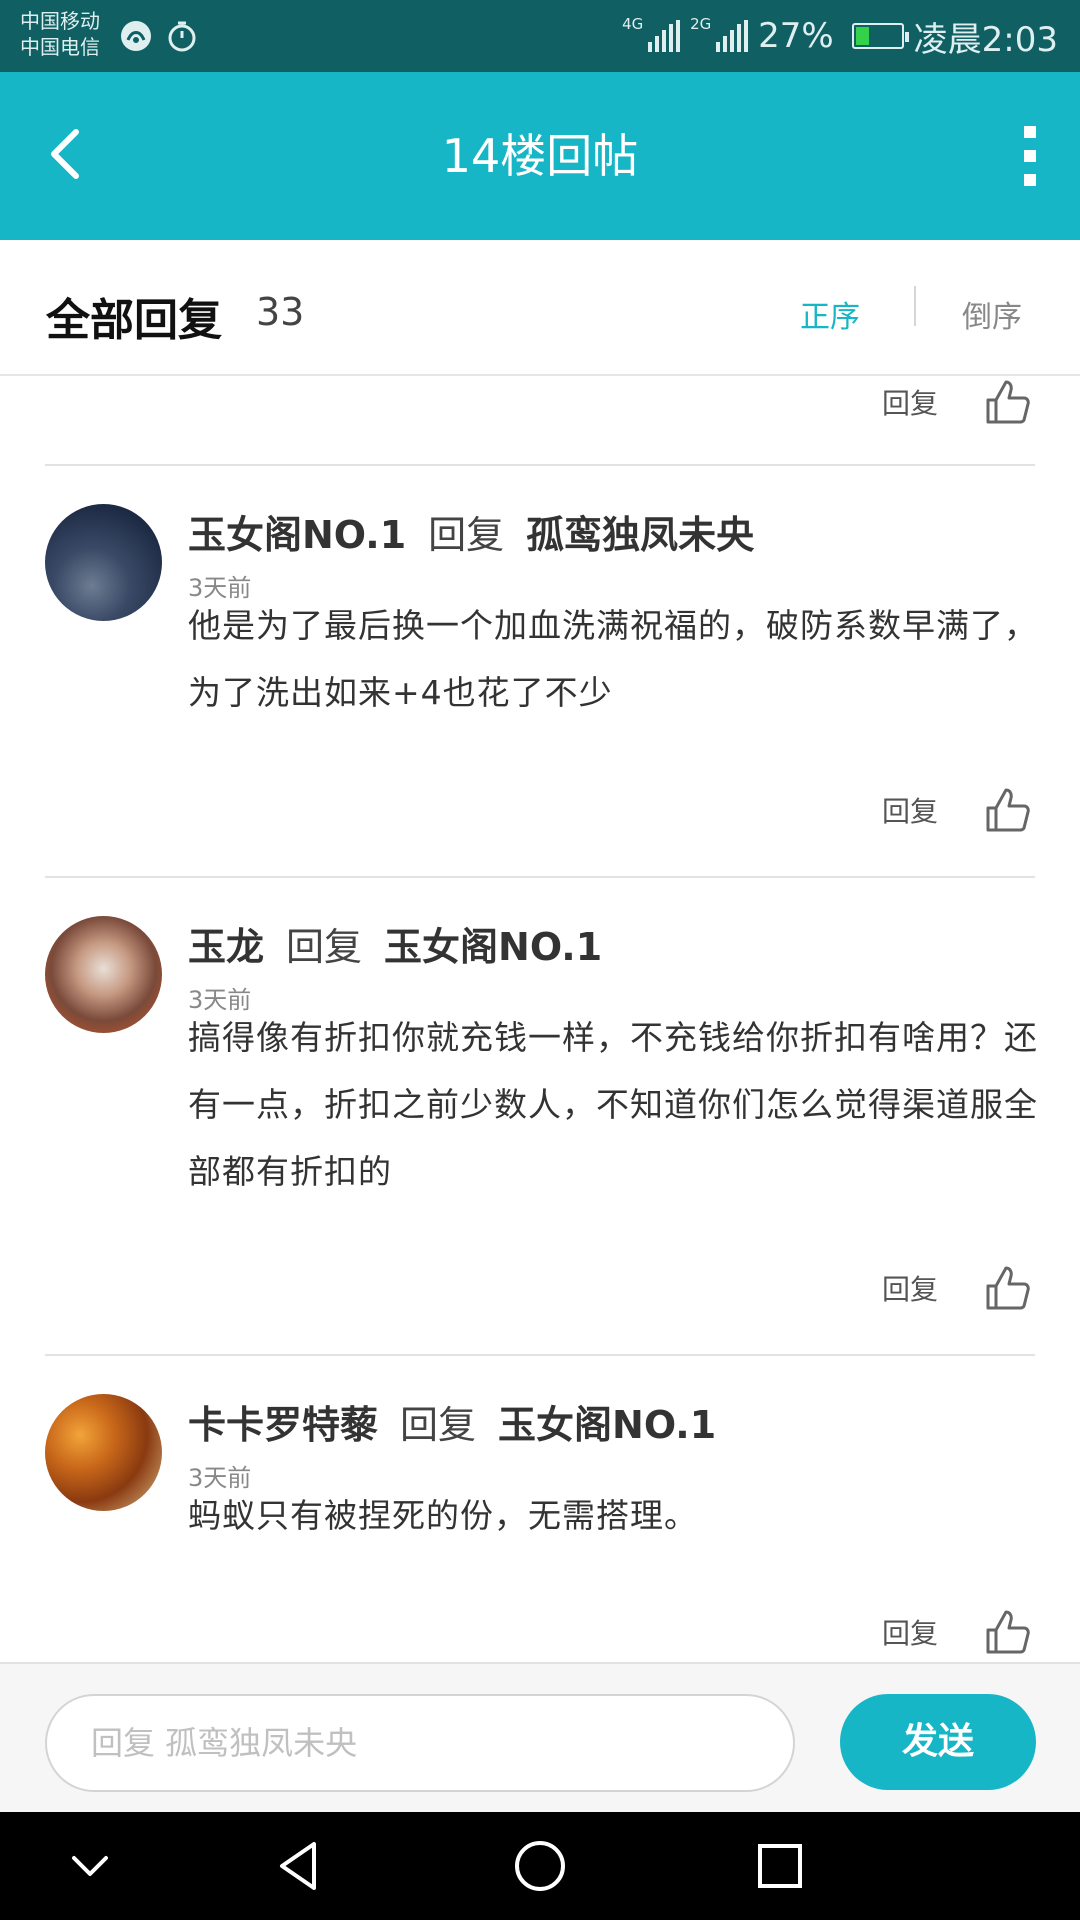 The height and width of the screenshot is (1920, 1080). Describe the element at coordinates (1030, 156) in the screenshot. I see `more-vertical-icon` at that location.